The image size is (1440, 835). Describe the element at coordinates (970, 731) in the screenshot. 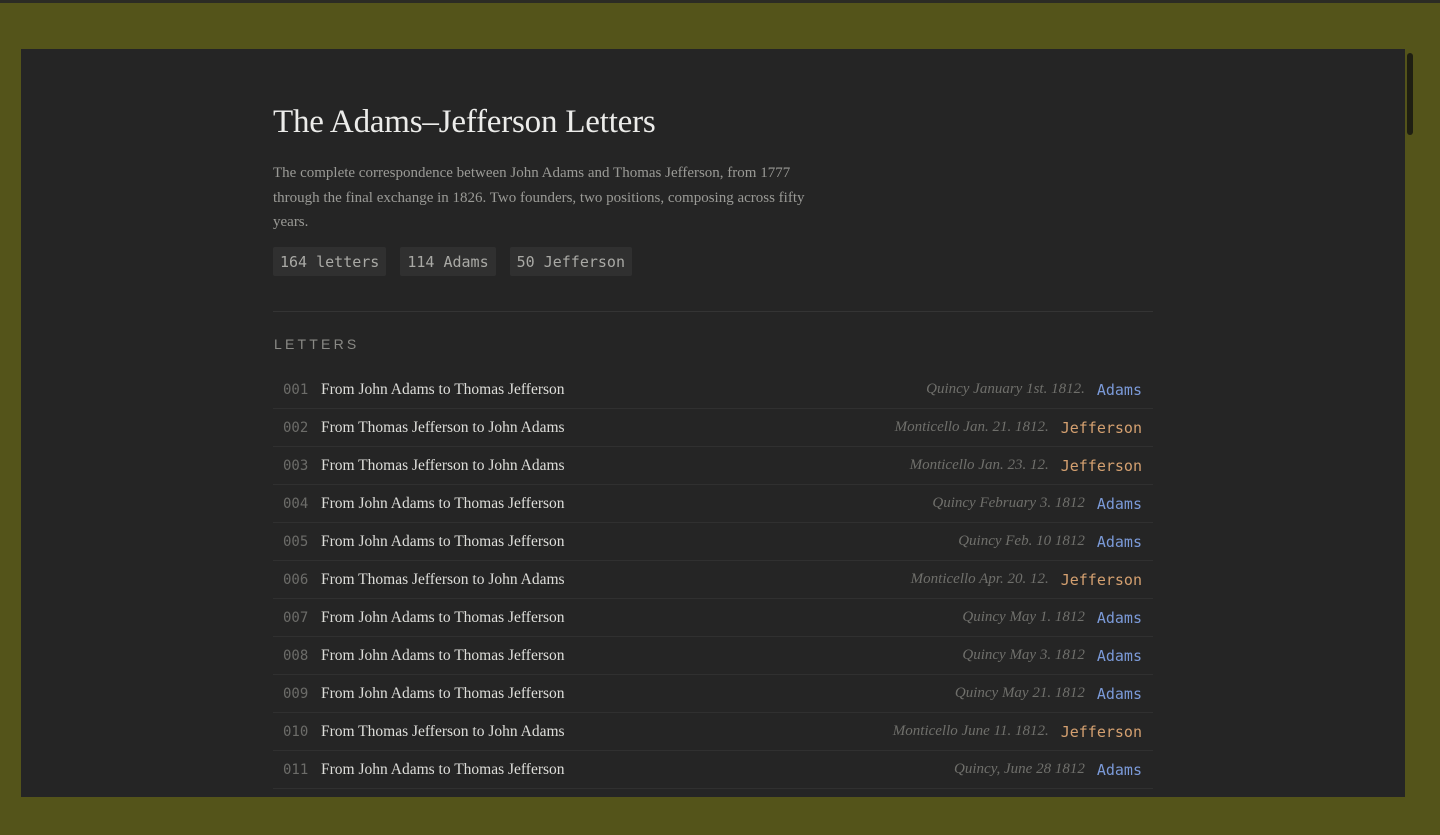

I see `letter-place-date: Monticello June 11. 1812.` at that location.